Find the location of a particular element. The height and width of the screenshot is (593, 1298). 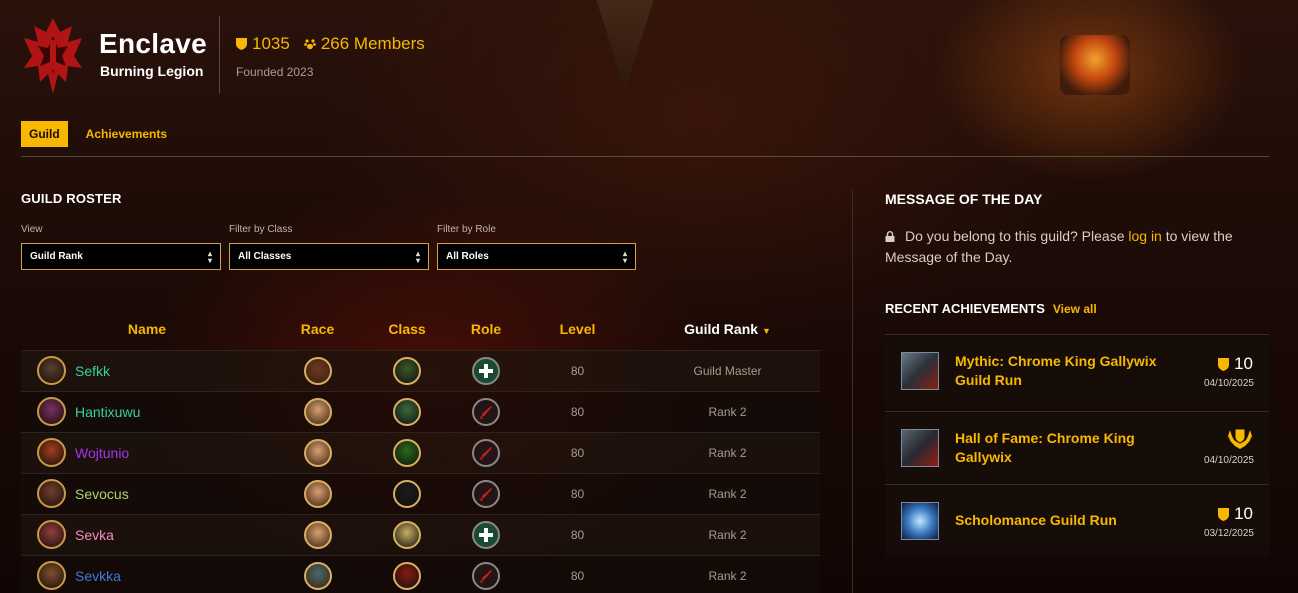

tab-achievements: Achievements is located at coordinates (126, 134).